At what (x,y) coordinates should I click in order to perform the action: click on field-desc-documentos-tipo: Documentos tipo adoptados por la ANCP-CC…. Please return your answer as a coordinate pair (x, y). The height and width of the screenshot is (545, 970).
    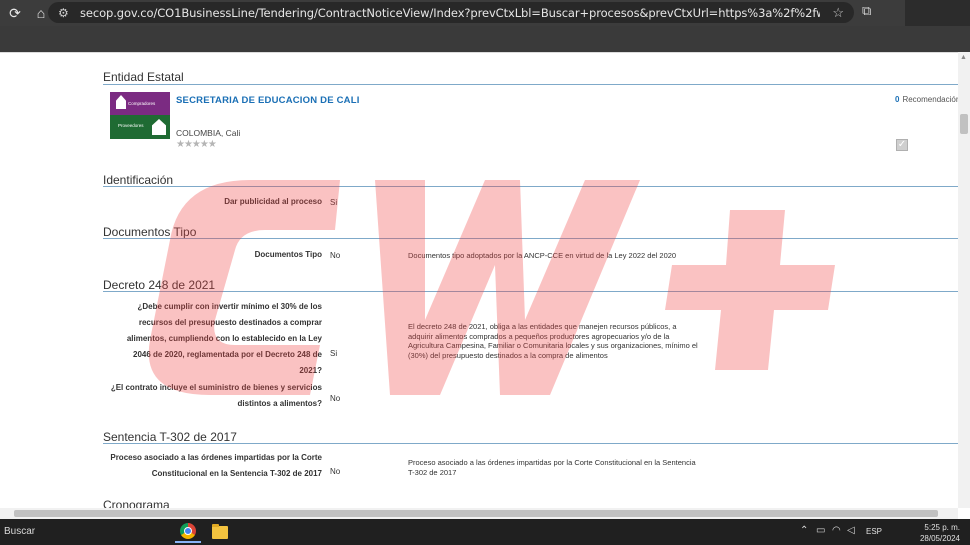
    Looking at the image, I should click on (542, 255).